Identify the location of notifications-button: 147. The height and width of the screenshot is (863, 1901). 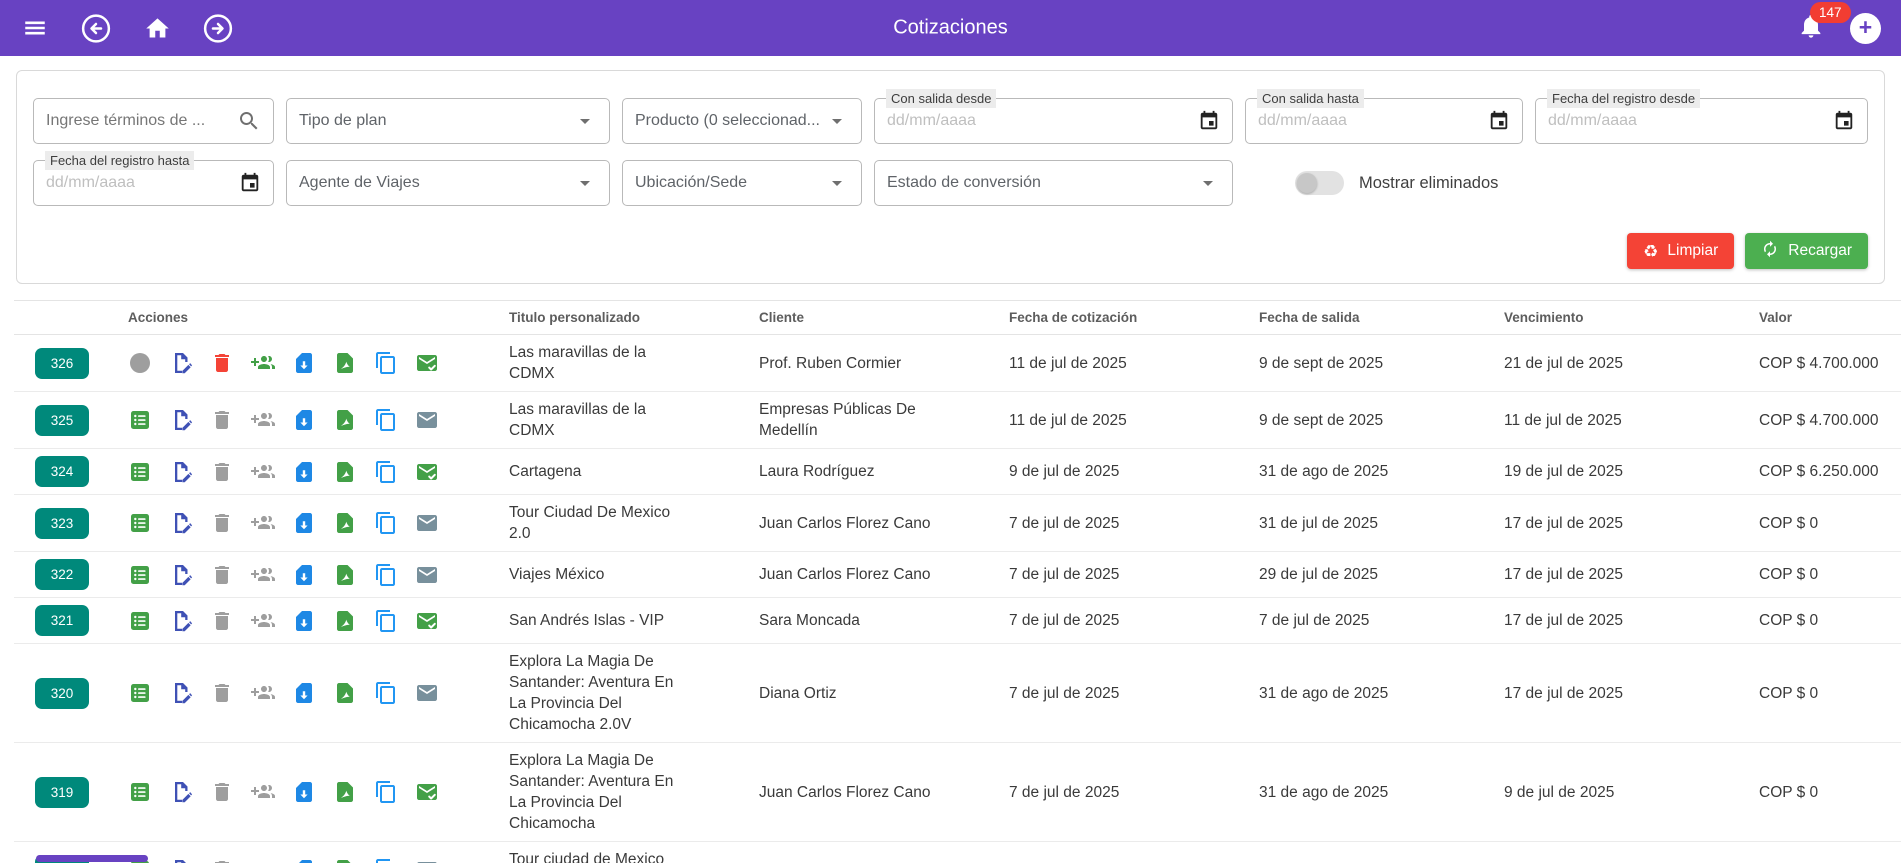
(1823, 22).